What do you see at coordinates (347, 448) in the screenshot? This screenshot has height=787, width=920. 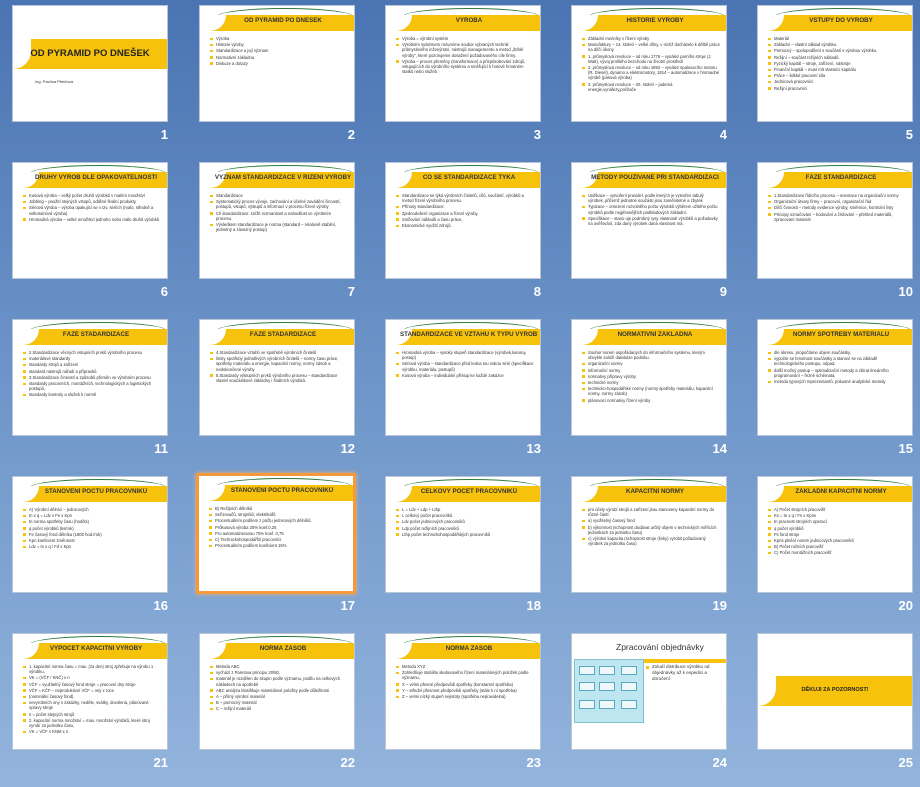 I see `slide-number: 12` at bounding box center [347, 448].